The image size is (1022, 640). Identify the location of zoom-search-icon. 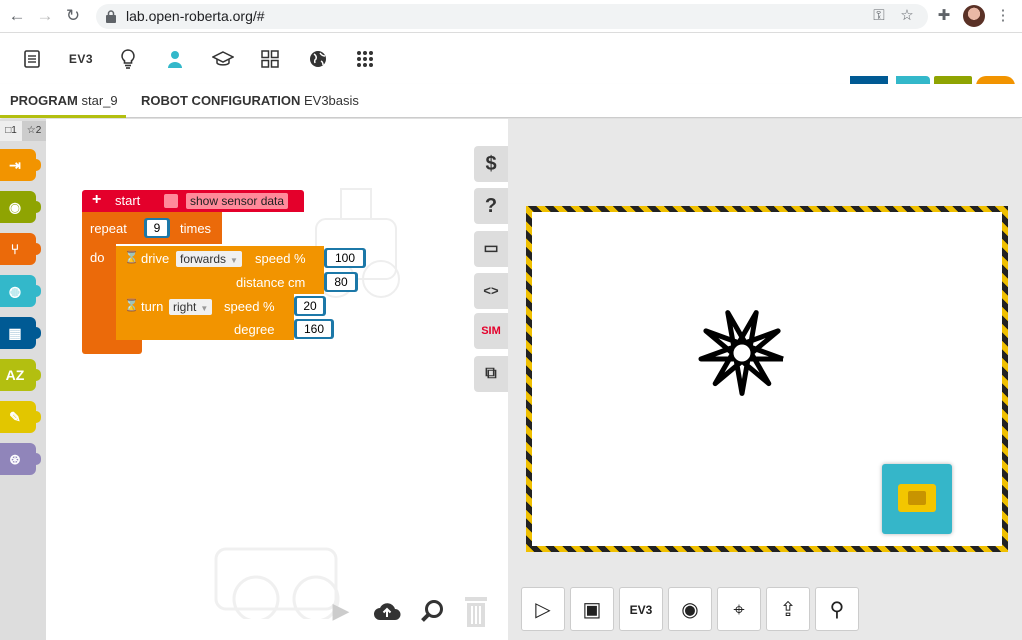
(432, 611).